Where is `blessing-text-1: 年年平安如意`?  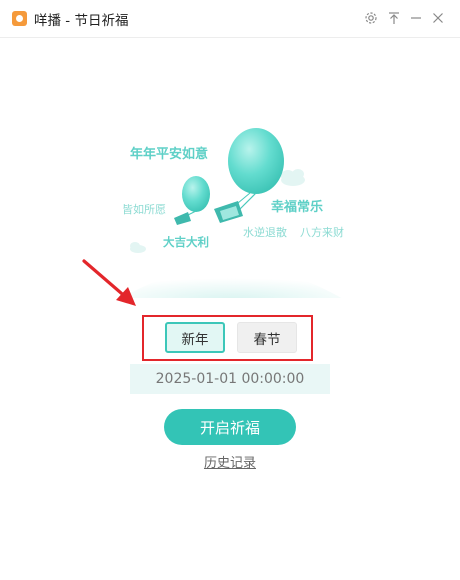 blessing-text-1: 年年平安如意 is located at coordinates (169, 154).